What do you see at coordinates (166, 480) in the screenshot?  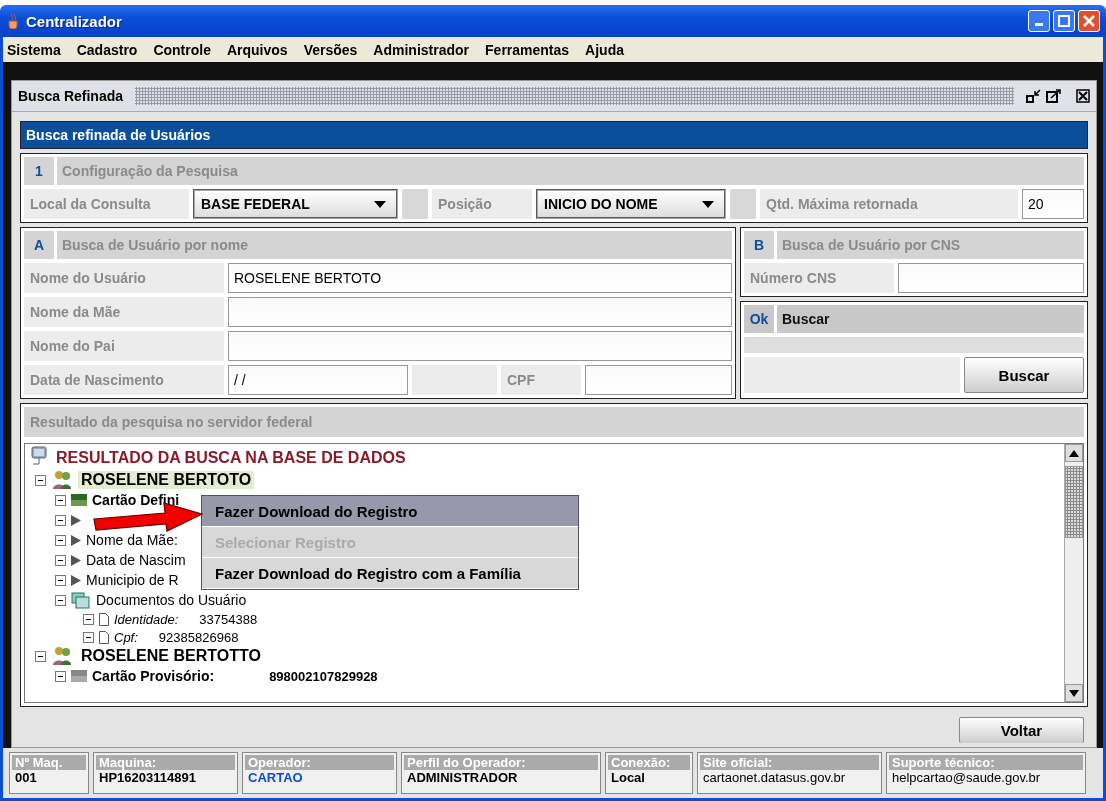 I see `record-name: ROSELENE BERTOTO` at bounding box center [166, 480].